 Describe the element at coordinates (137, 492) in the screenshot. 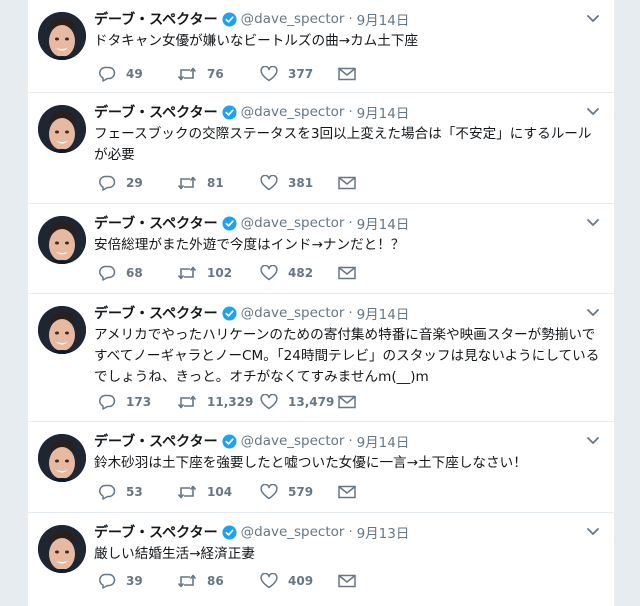

I see `reply-button: 53` at that location.